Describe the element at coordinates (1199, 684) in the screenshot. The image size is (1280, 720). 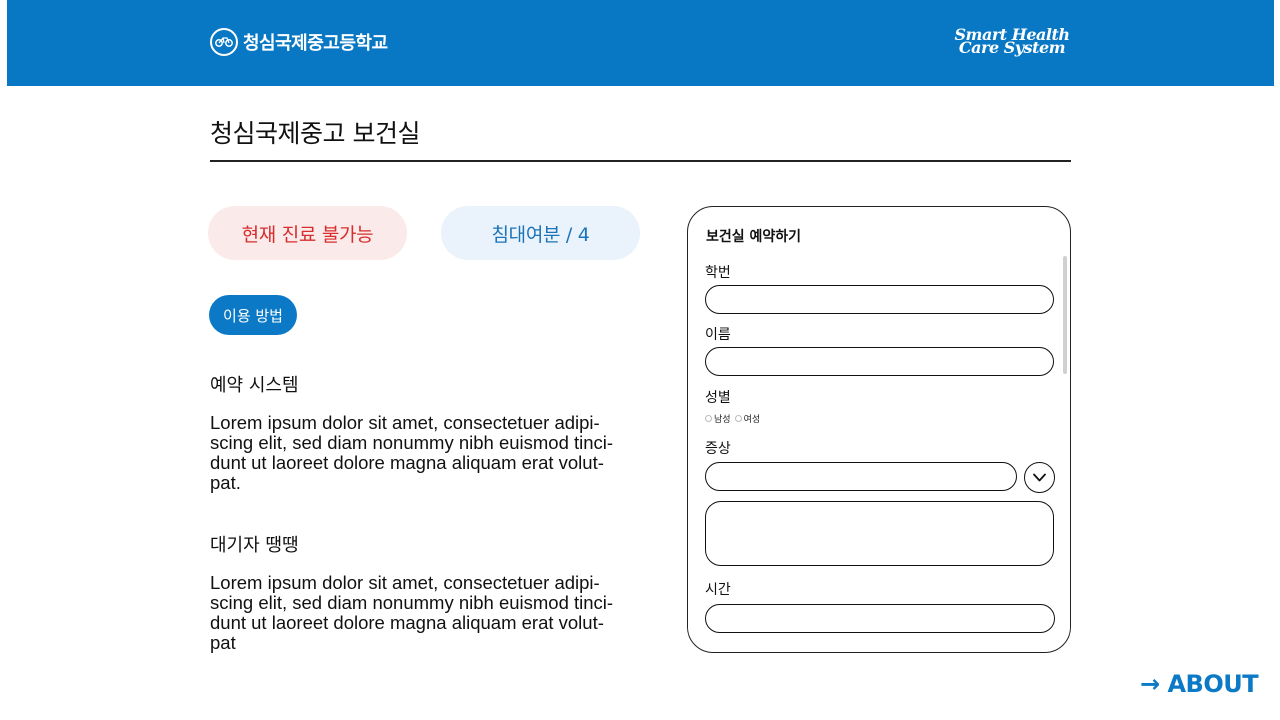
I see `about-link: → ABOUT` at that location.